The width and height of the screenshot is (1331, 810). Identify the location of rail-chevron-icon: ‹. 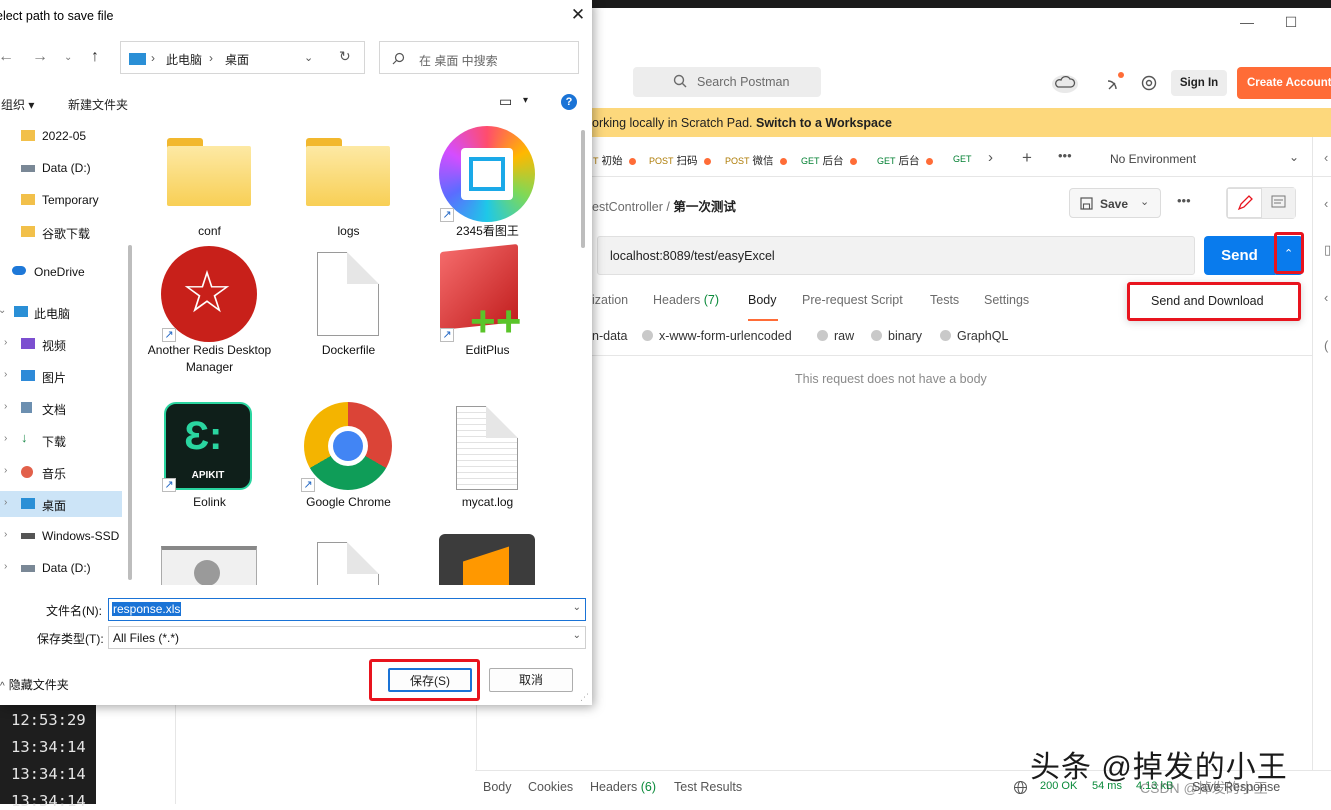
(1326, 157).